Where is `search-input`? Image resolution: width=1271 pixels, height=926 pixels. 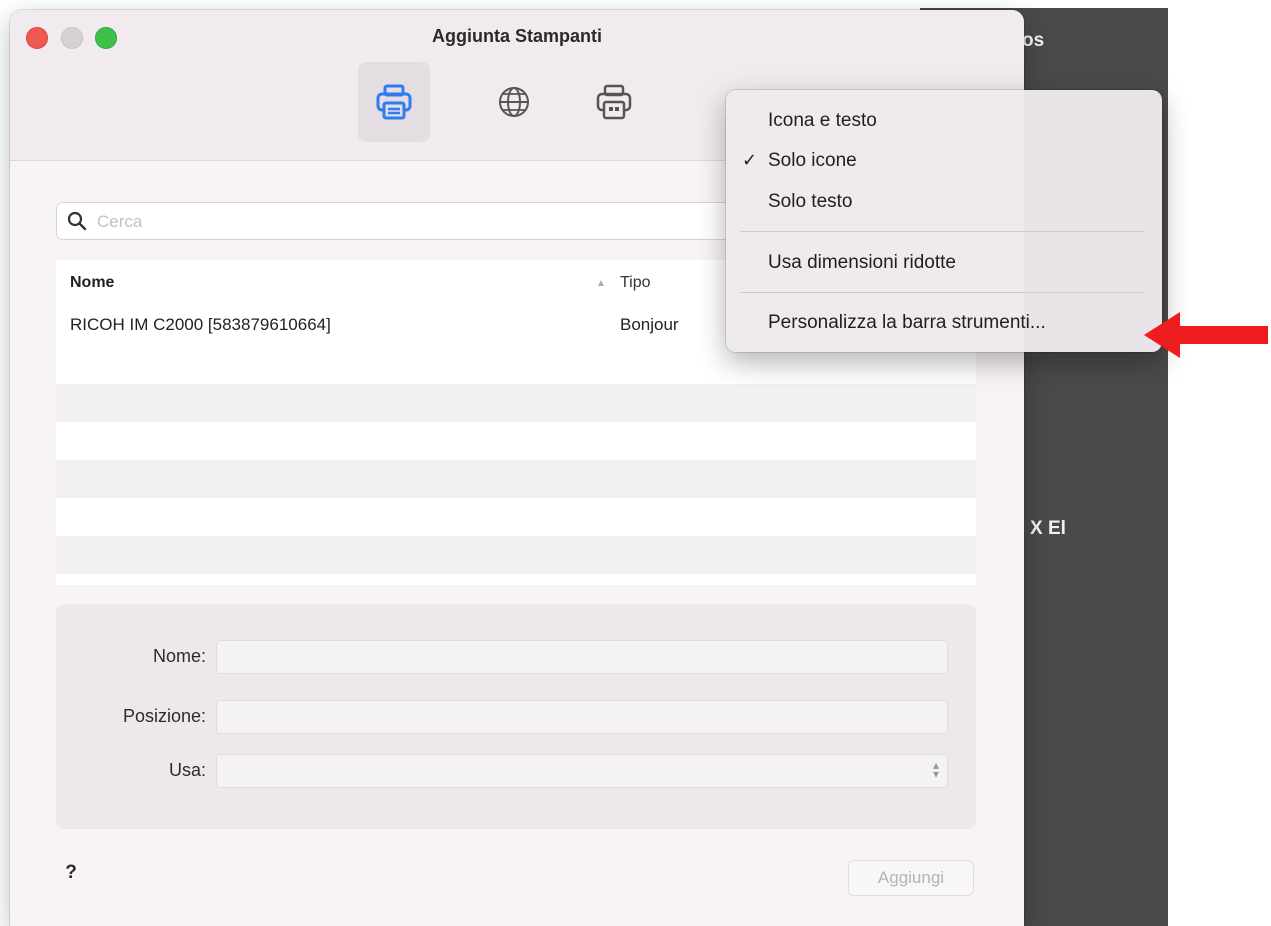
search-input is located at coordinates (417, 222).